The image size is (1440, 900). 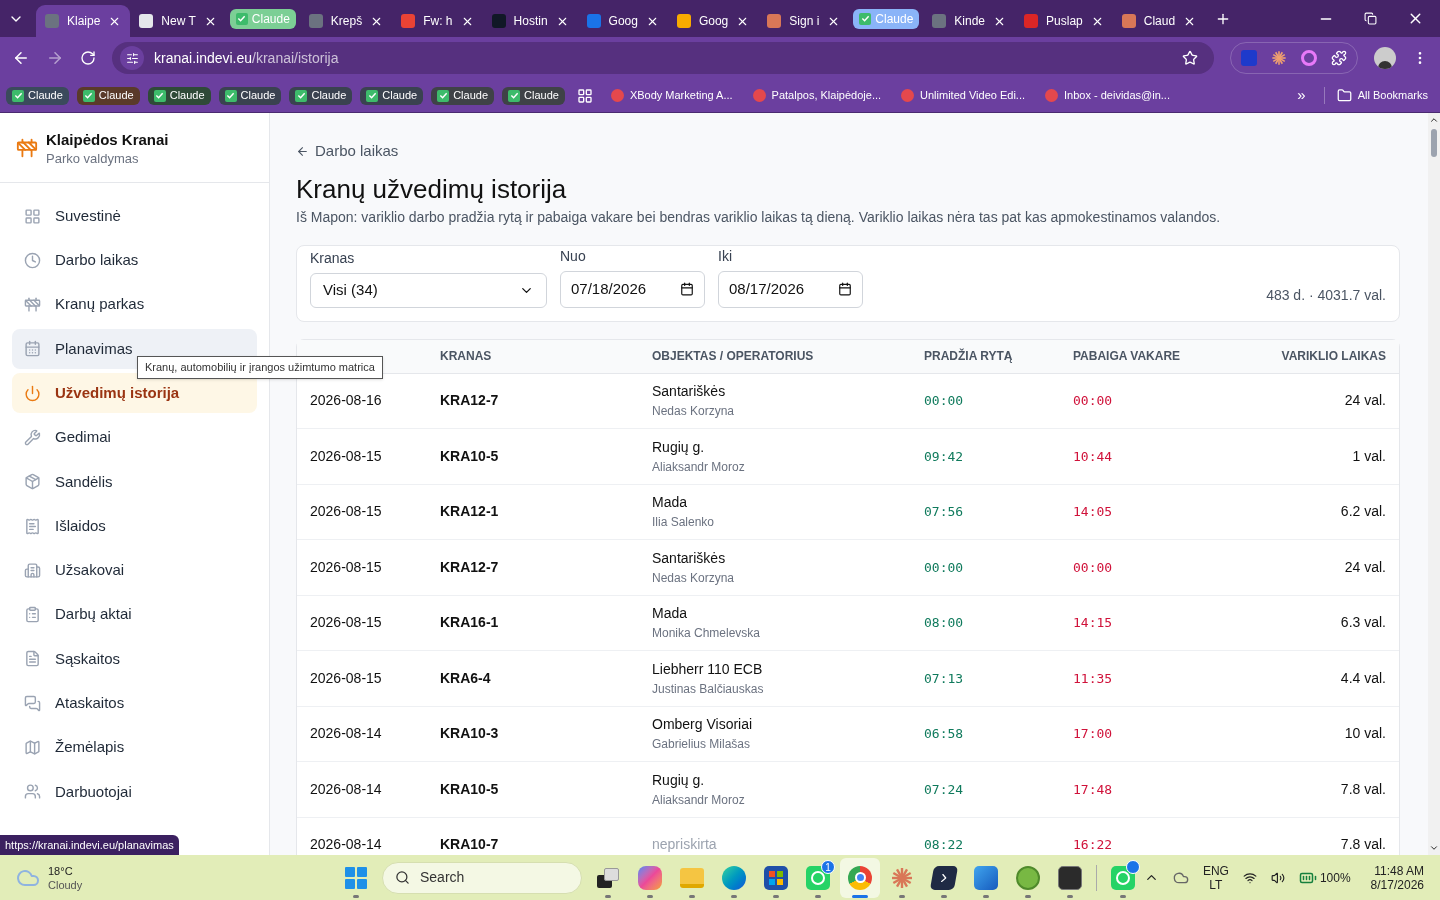 I want to click on start-time: 00:00, so click(x=944, y=401).